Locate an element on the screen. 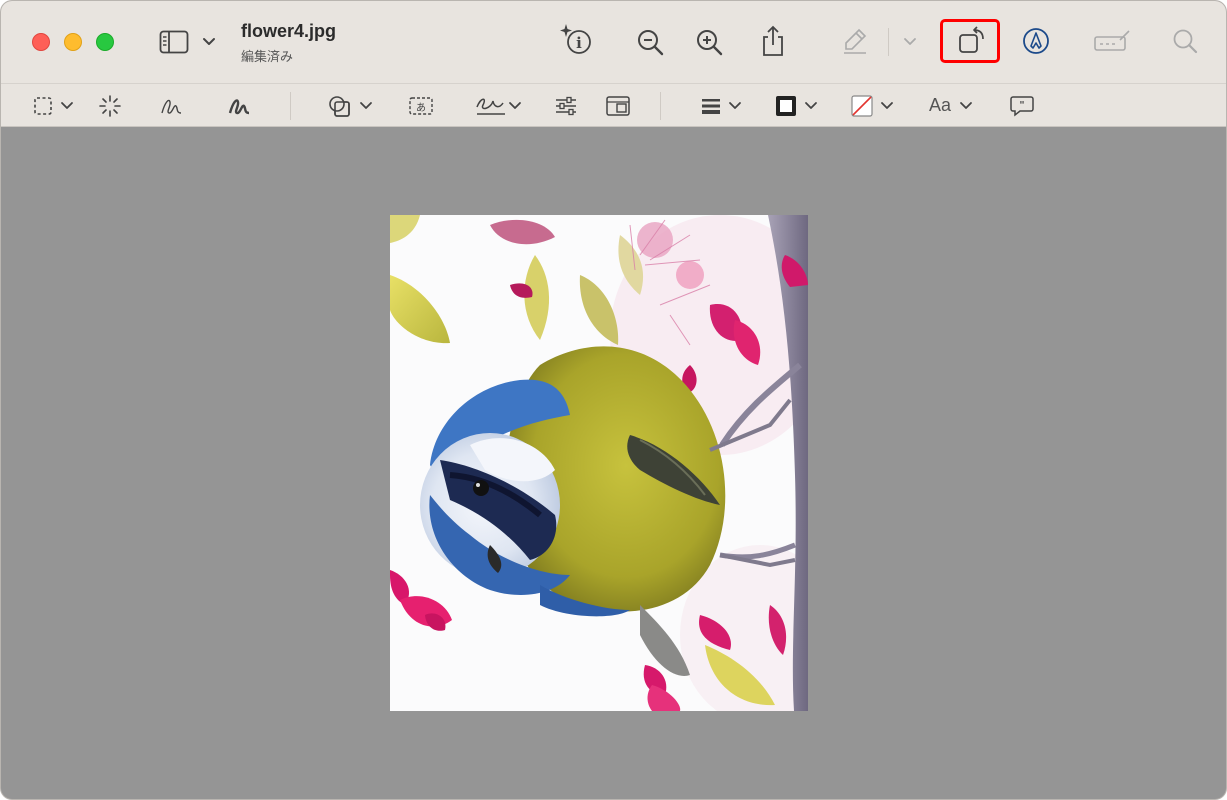  form-fill-button is located at coordinates (1112, 41).